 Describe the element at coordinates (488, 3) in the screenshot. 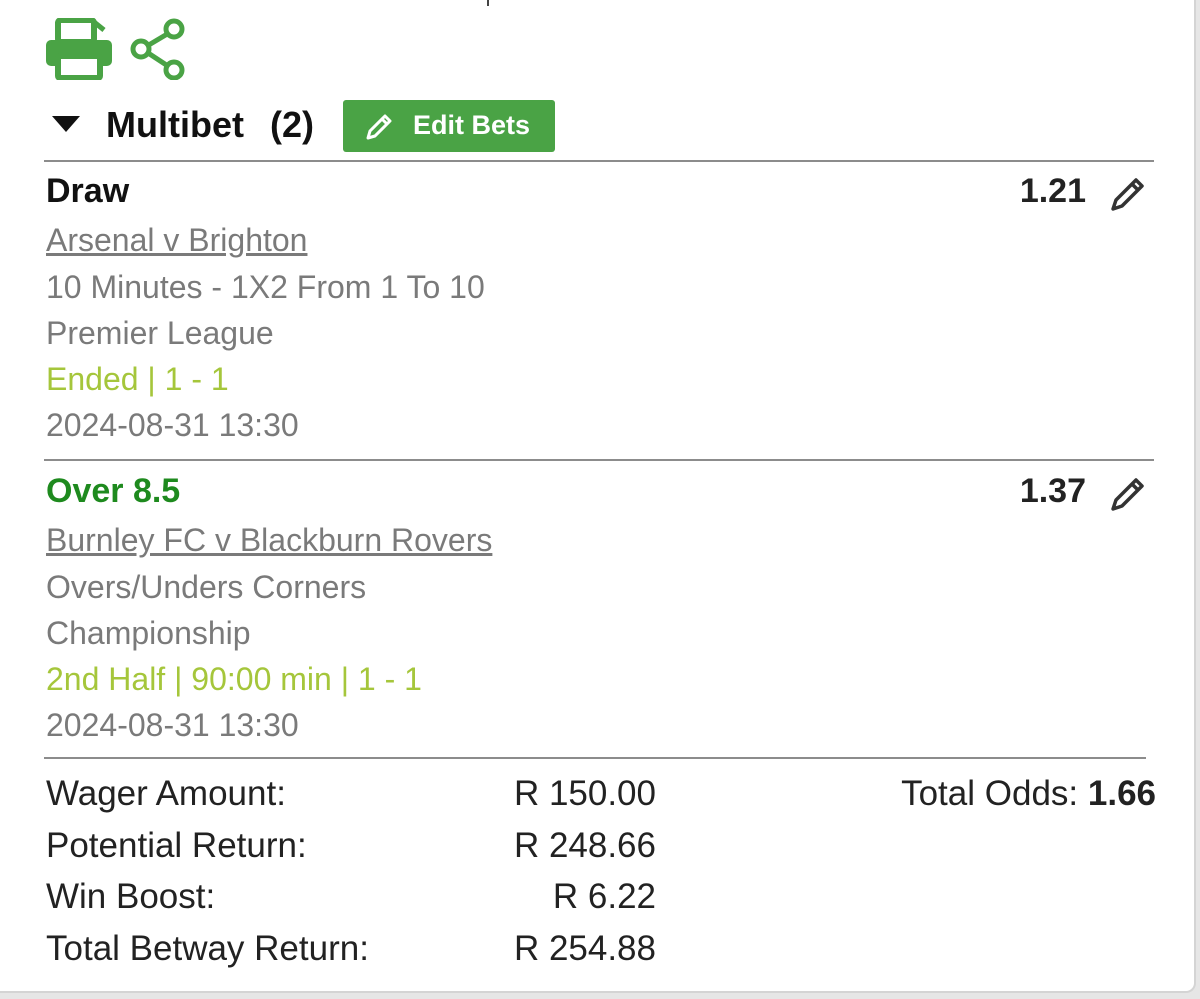

I see `scroll-tick` at that location.